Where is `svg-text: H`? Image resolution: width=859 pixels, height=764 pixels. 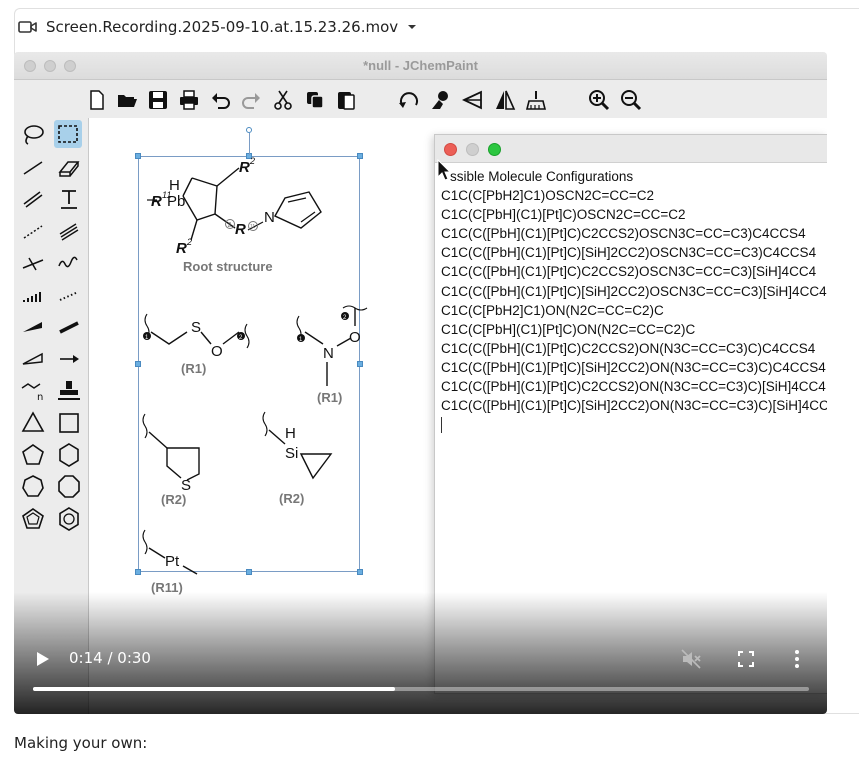
svg-text: H is located at coordinates (290, 433).